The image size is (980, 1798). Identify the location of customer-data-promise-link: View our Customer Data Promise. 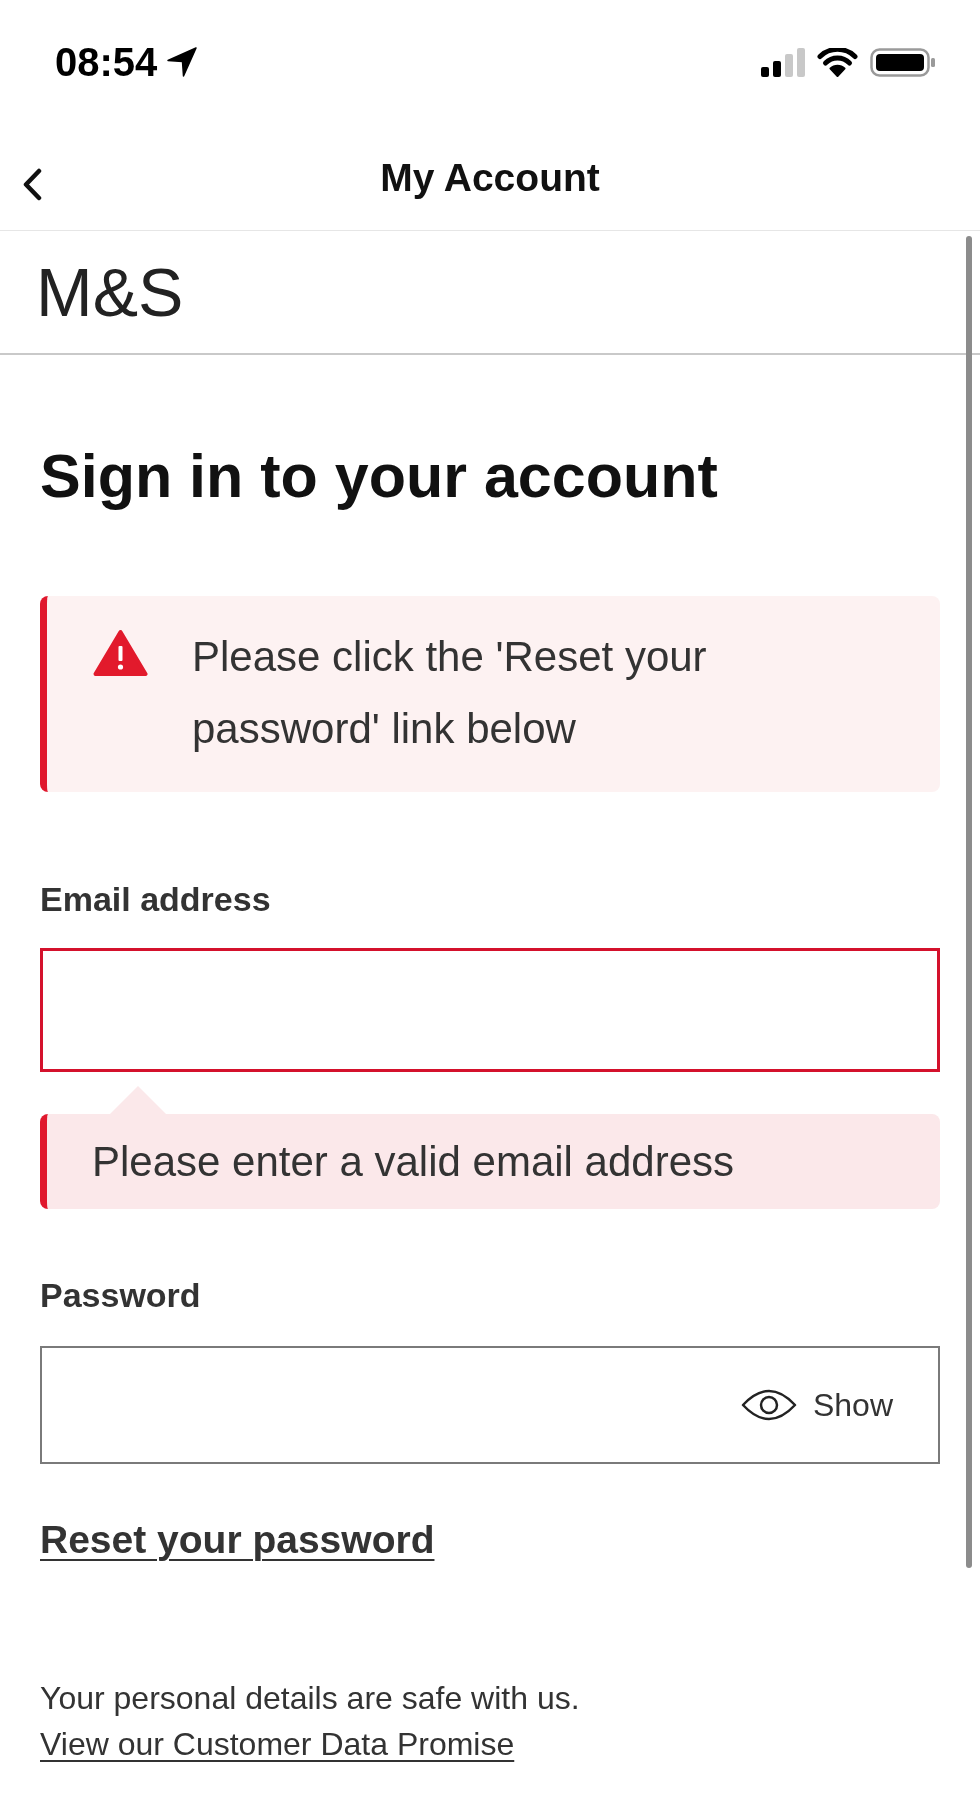
(277, 1744).